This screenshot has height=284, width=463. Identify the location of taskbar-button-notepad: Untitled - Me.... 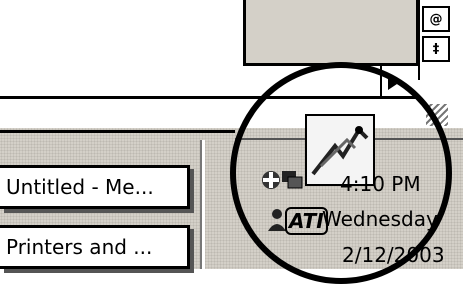
(95, 187).